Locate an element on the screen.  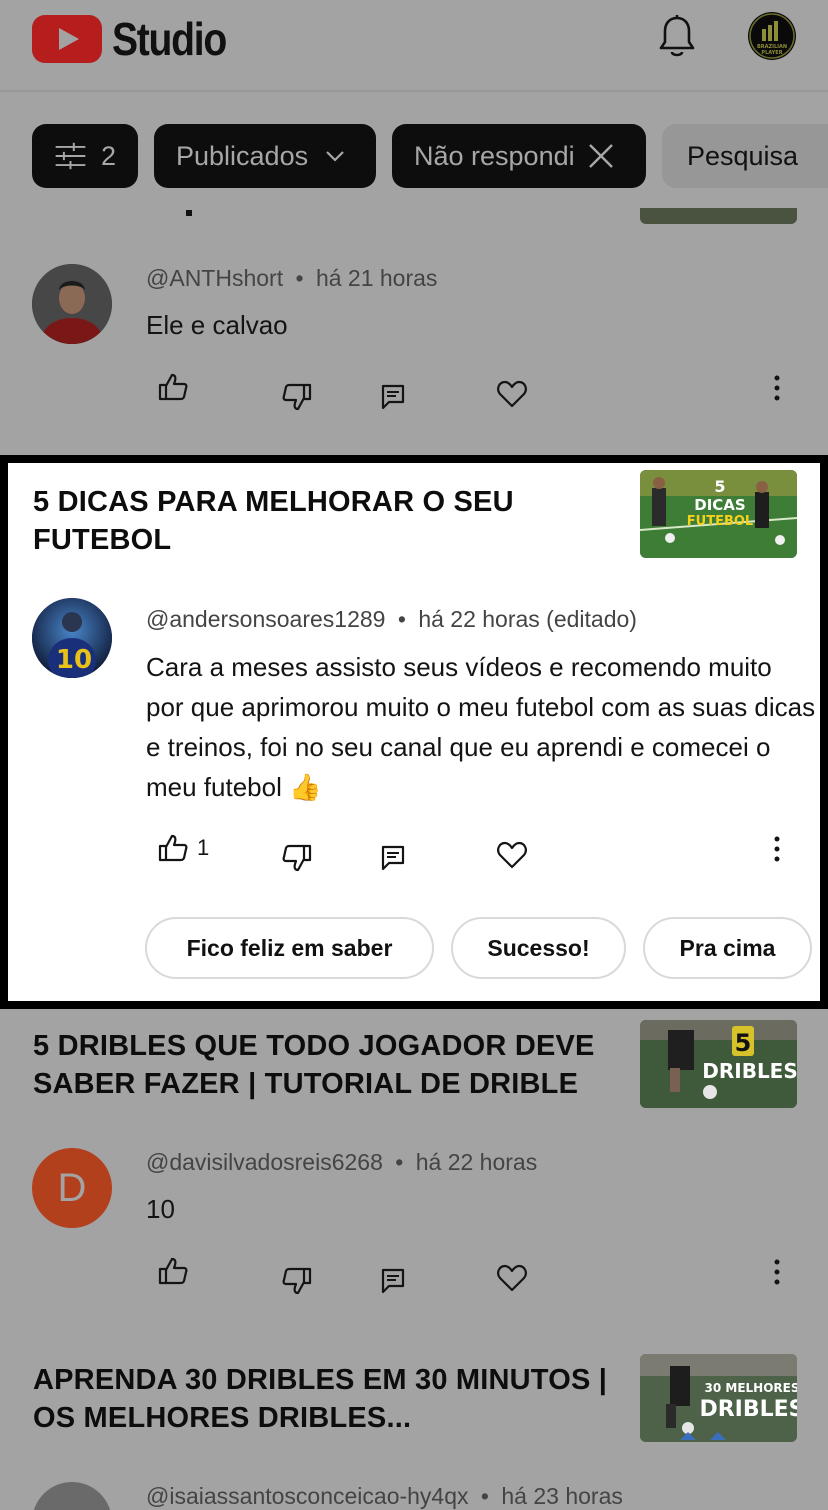
commenter-avatar: D is located at coordinates (72, 1188).